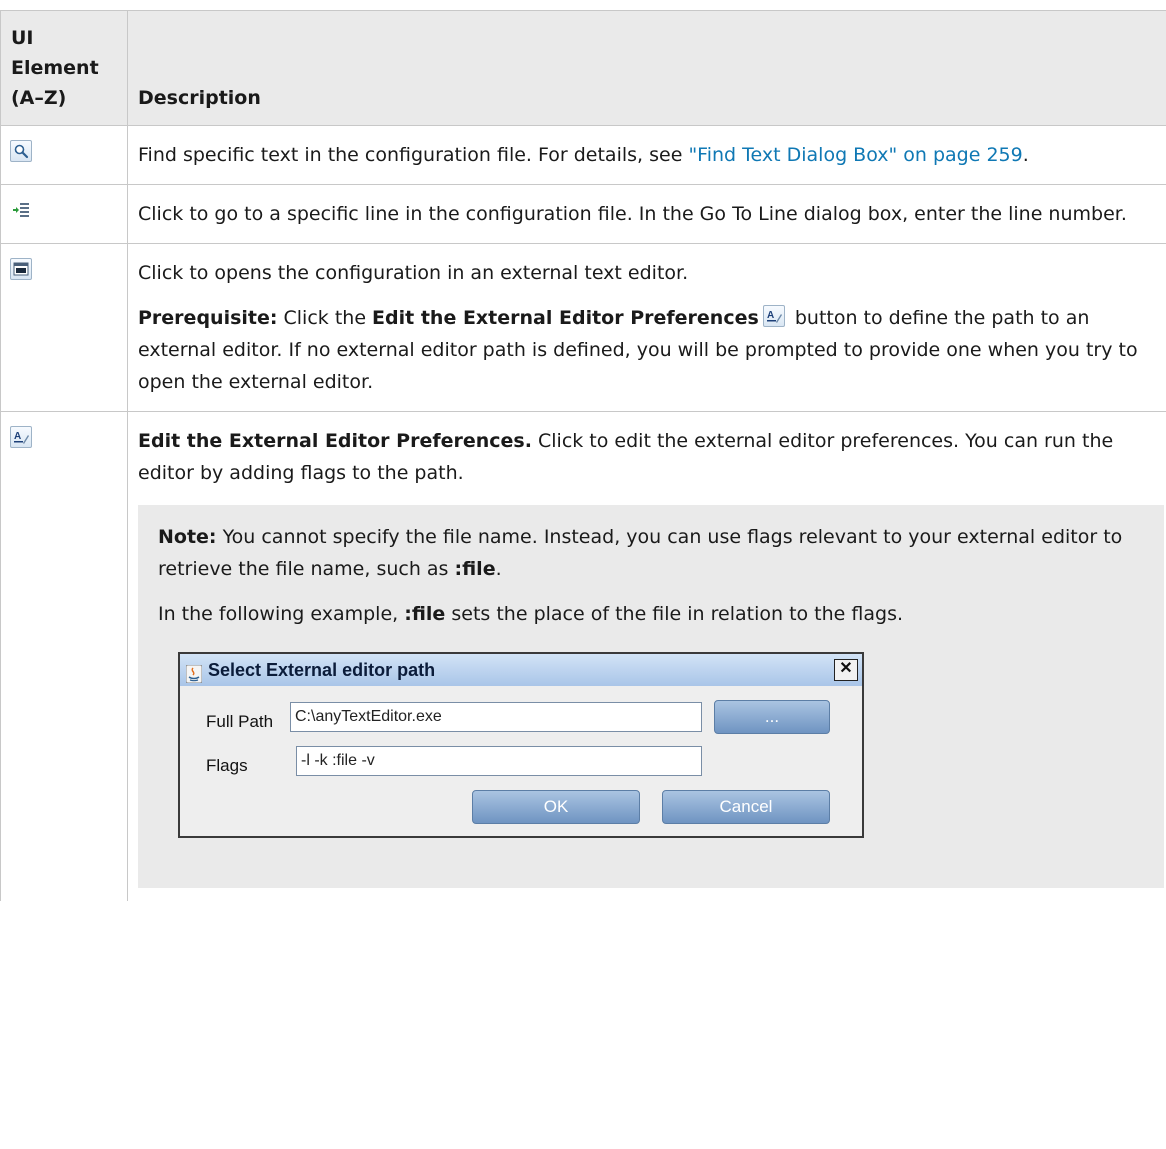 Image resolution: width=1166 pixels, height=1149 pixels. I want to click on close-icon: ✕, so click(846, 670).